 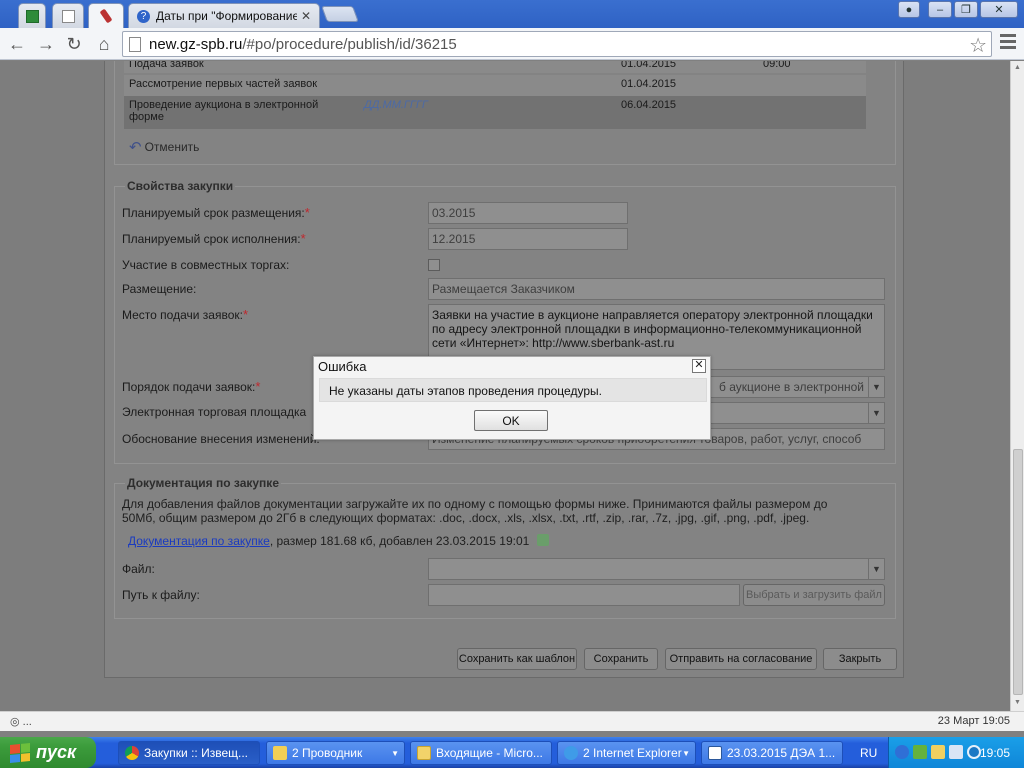 What do you see at coordinates (214, 412) in the screenshot?
I see `platform-label: Электронная торговая площадка` at bounding box center [214, 412].